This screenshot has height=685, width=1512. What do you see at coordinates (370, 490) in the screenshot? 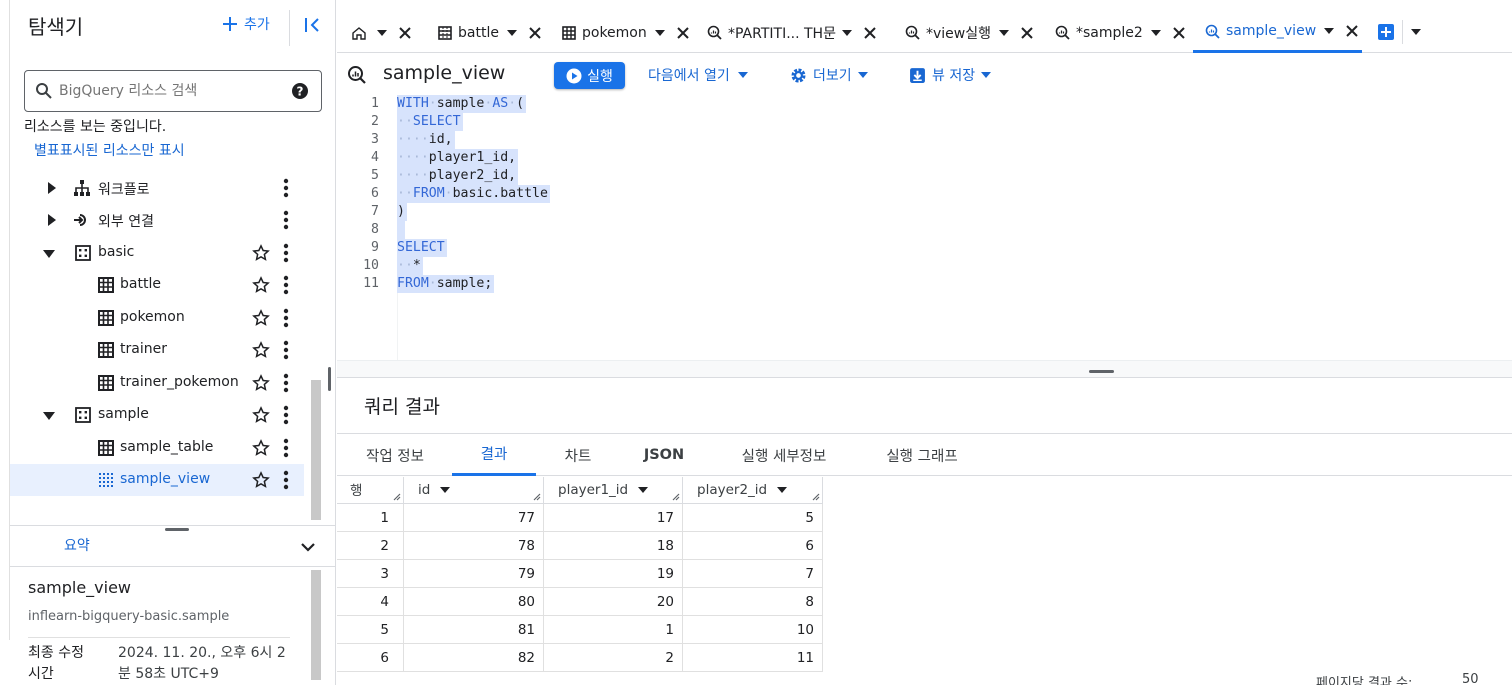
I see `column-header-0: 행` at bounding box center [370, 490].